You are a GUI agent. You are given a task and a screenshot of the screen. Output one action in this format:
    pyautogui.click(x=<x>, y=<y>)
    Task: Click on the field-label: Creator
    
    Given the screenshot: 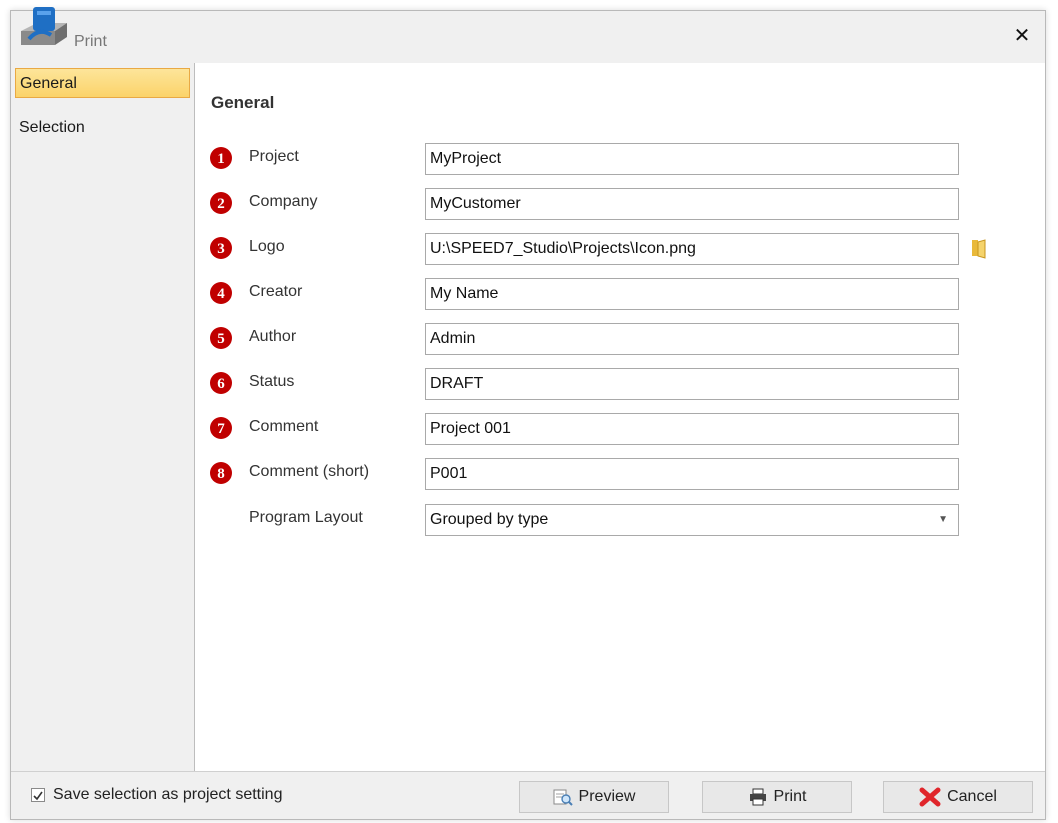 What is the action you would take?
    pyautogui.click(x=276, y=291)
    